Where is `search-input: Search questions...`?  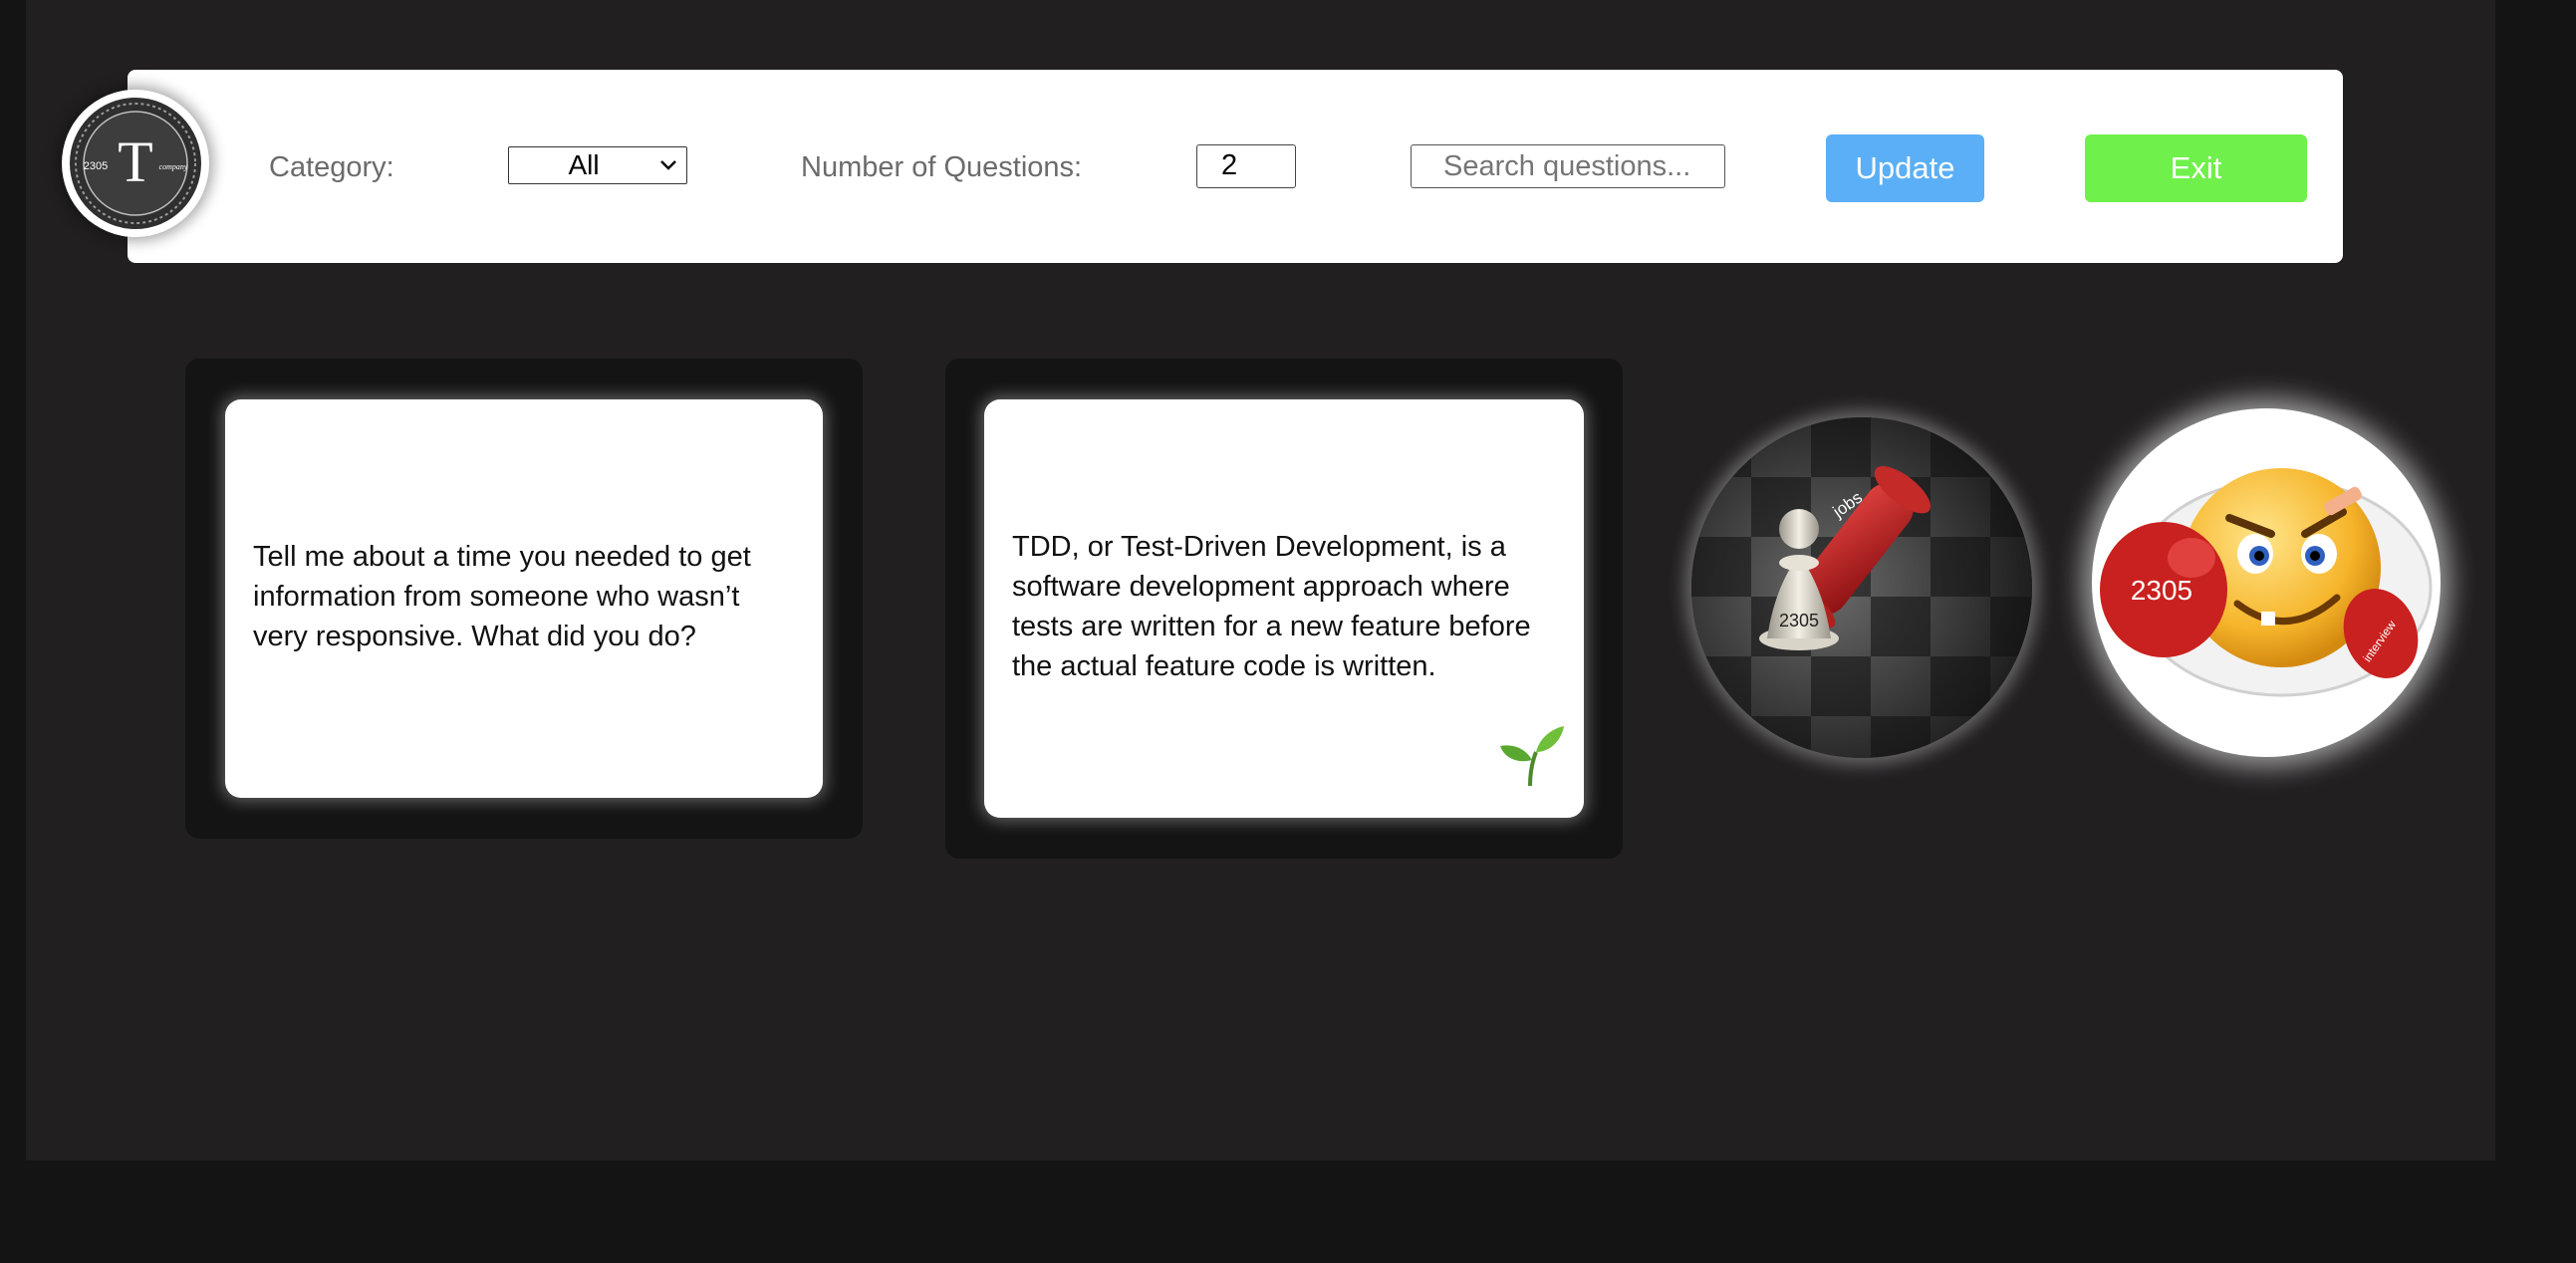
search-input: Search questions... is located at coordinates (1568, 166).